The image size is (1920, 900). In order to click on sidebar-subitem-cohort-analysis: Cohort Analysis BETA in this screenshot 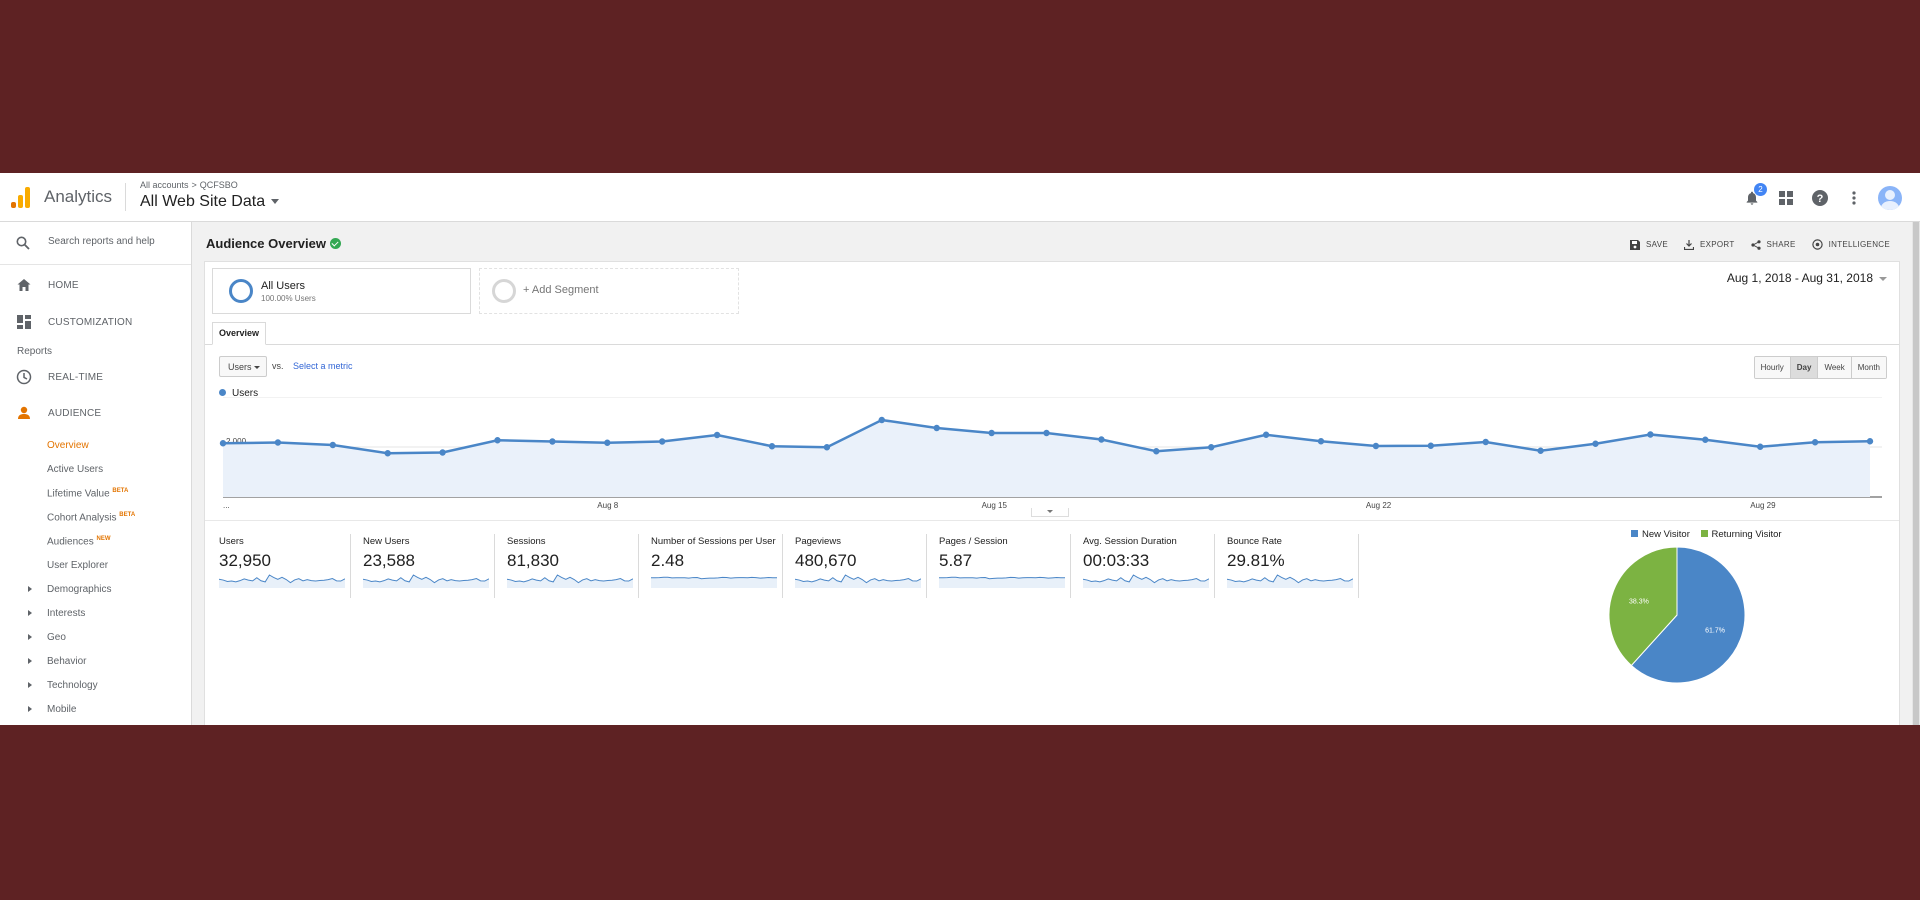, I will do `click(91, 517)`.